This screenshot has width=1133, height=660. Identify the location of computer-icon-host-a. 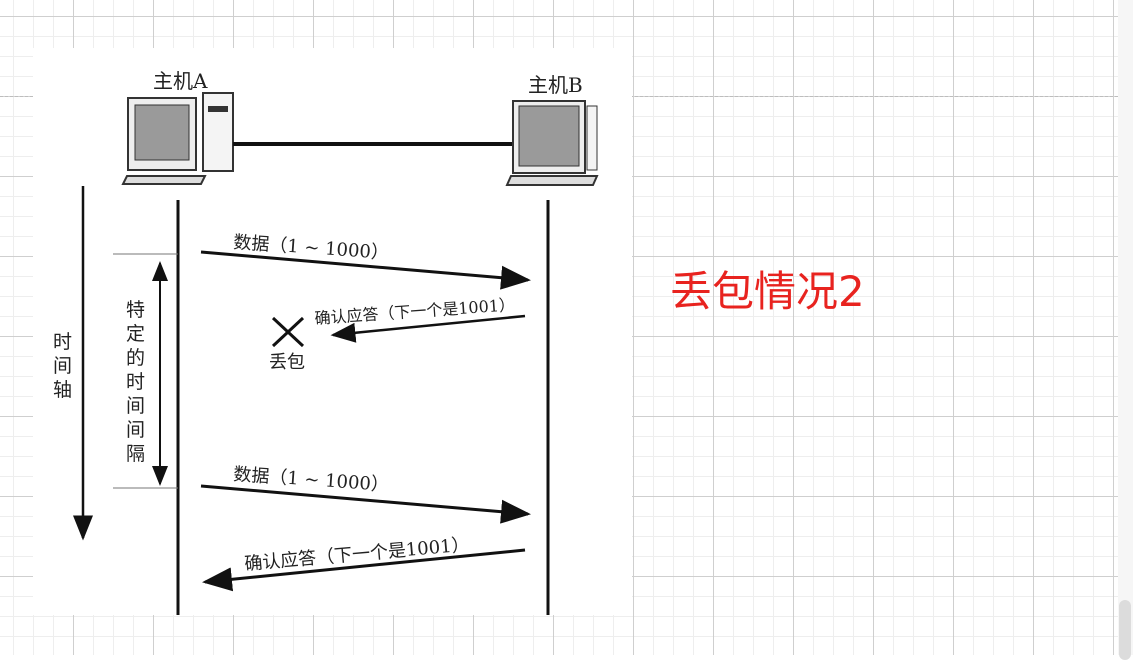
(177, 138).